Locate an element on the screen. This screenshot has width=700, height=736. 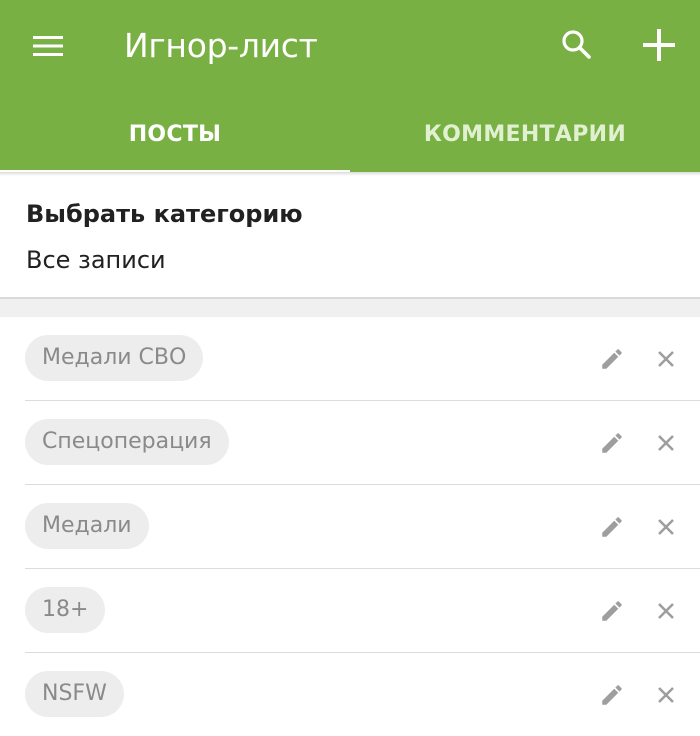
tag-chip: Спецоперация is located at coordinates (127, 442).